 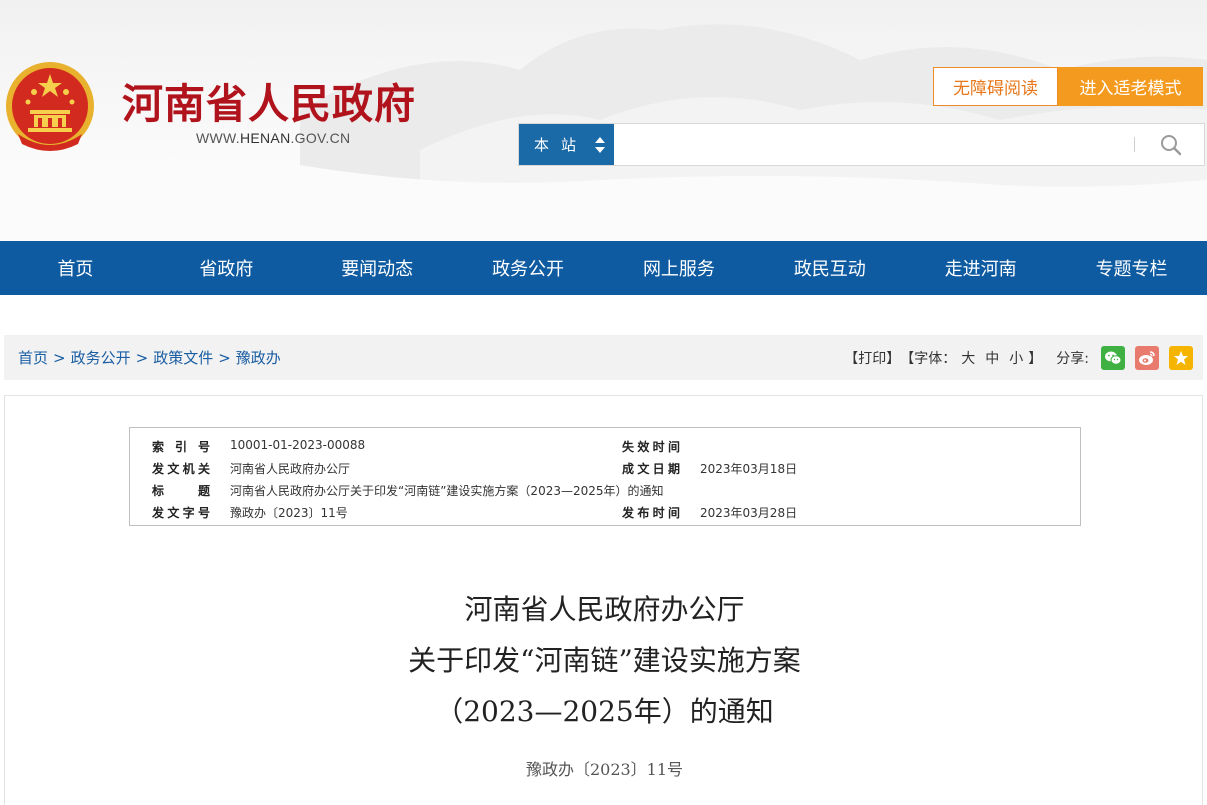 What do you see at coordinates (181, 447) in the screenshot?
I see `index-label: 索引号` at bounding box center [181, 447].